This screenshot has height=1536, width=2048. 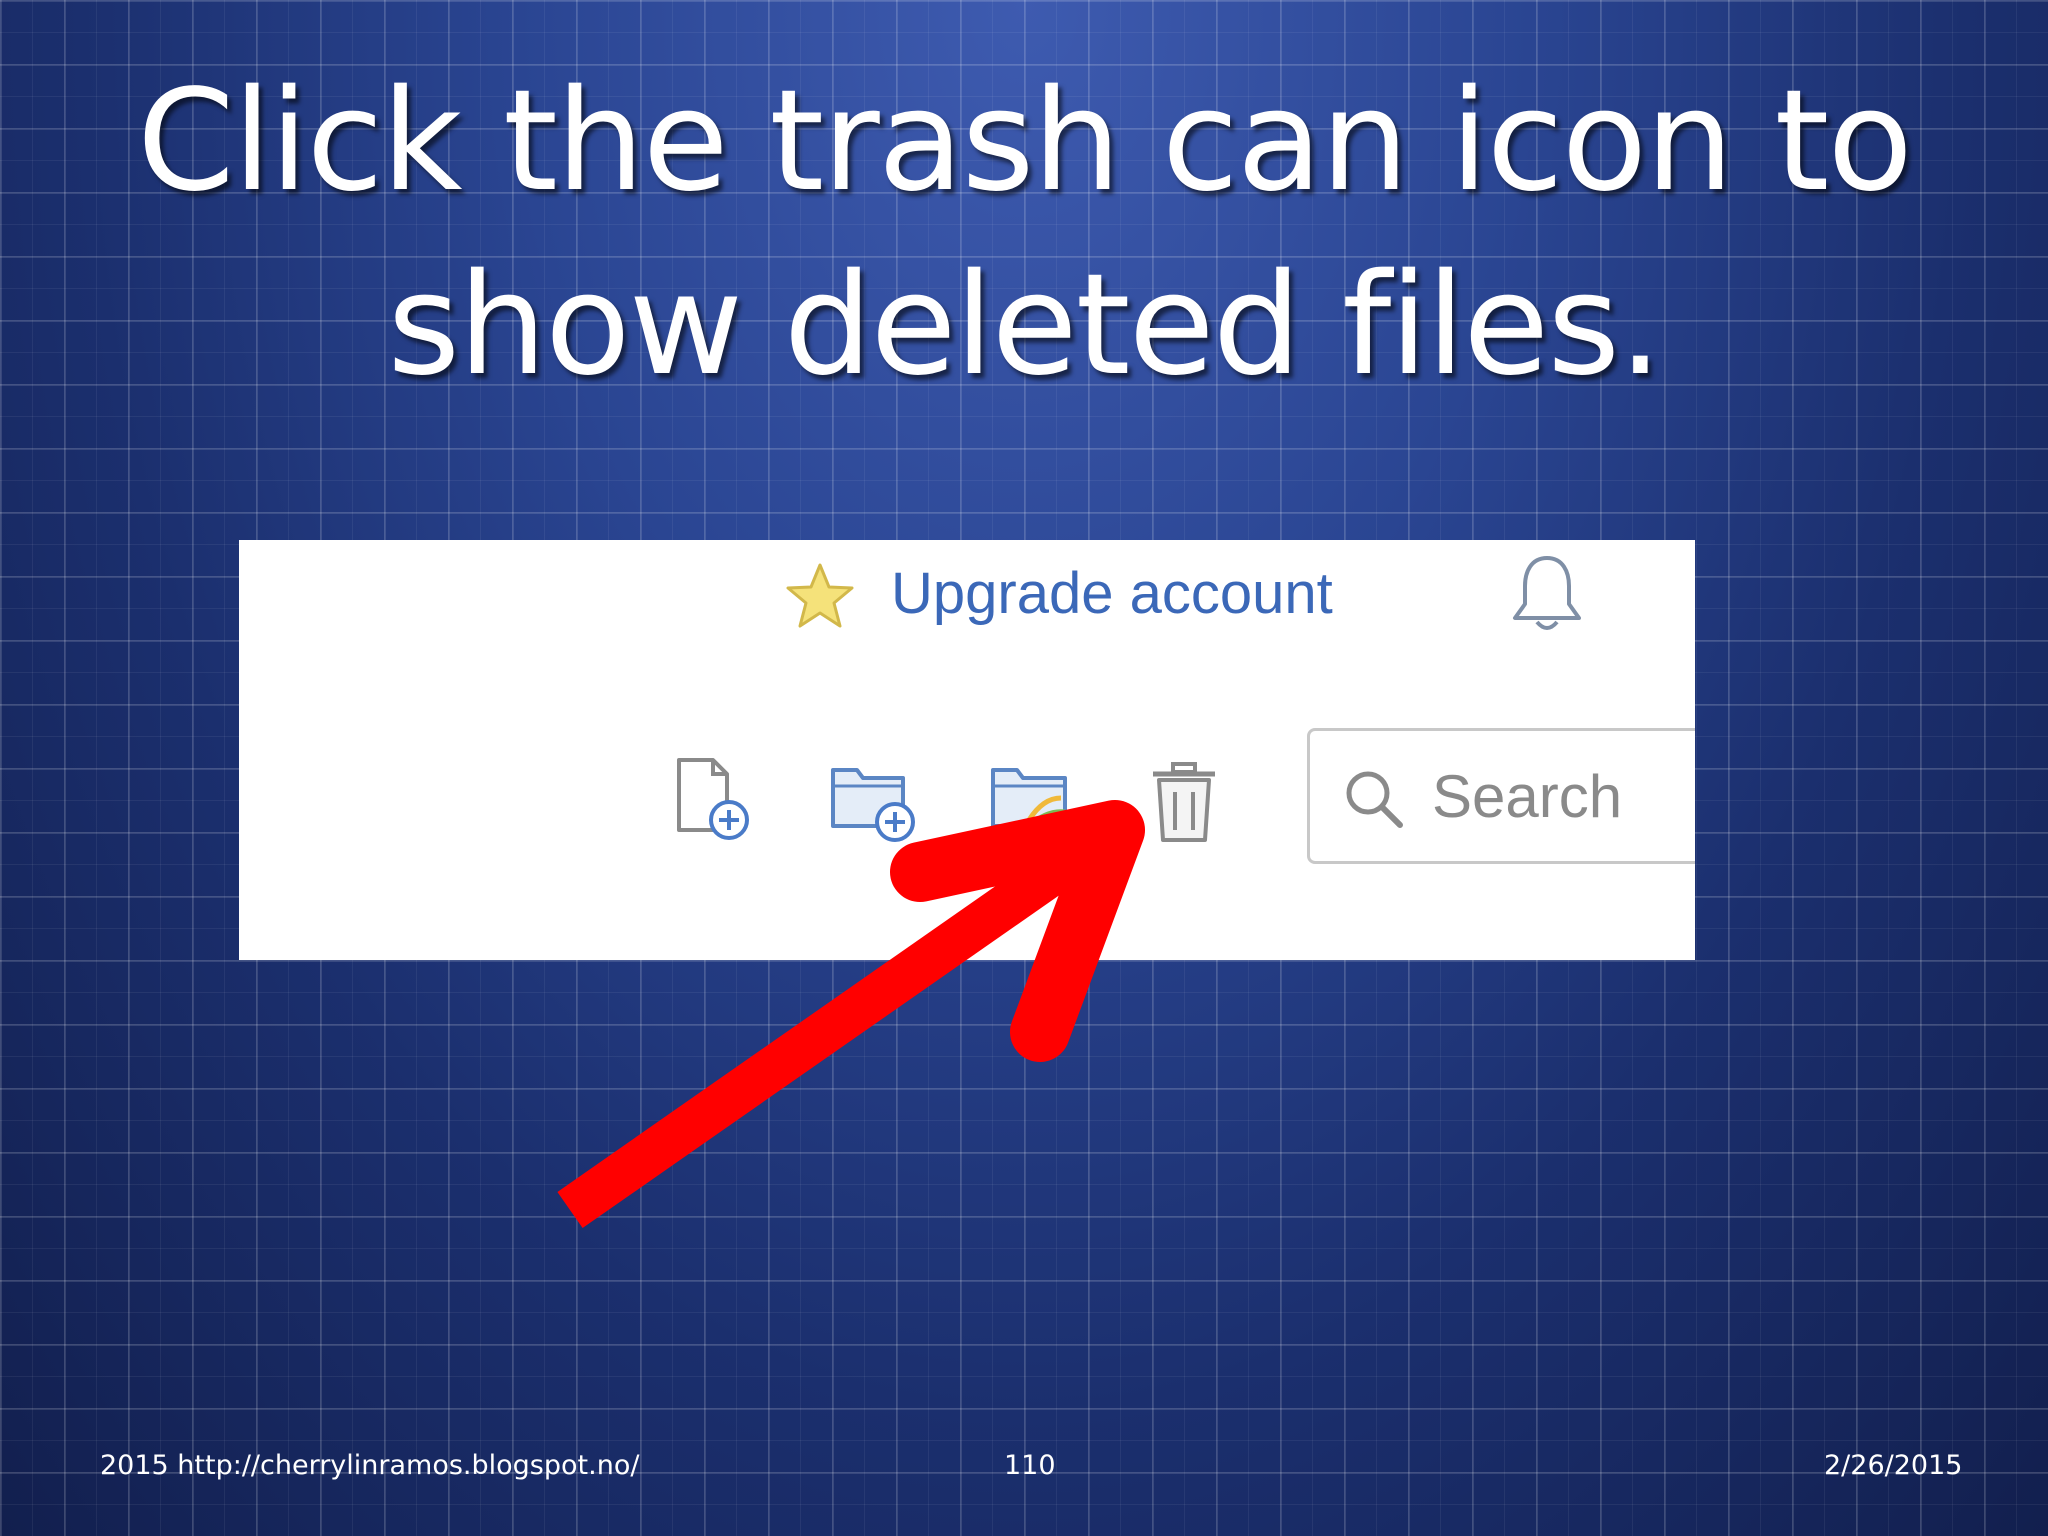 What do you see at coordinates (1527, 796) in the screenshot?
I see `search-placeholder: Search` at bounding box center [1527, 796].